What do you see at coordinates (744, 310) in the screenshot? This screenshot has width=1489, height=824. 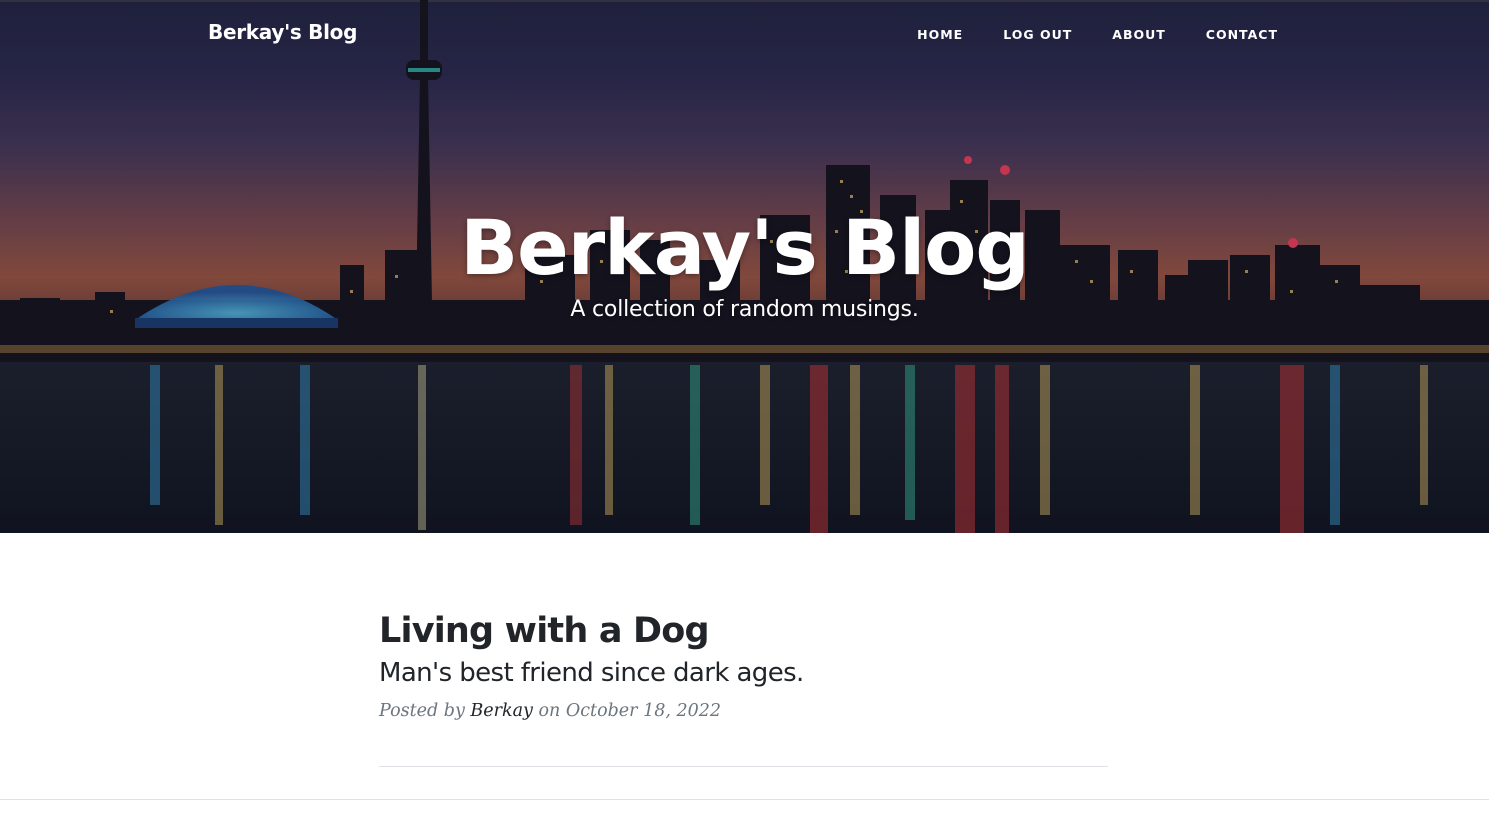 I see `site-subtitle: A collection of random musings.` at bounding box center [744, 310].